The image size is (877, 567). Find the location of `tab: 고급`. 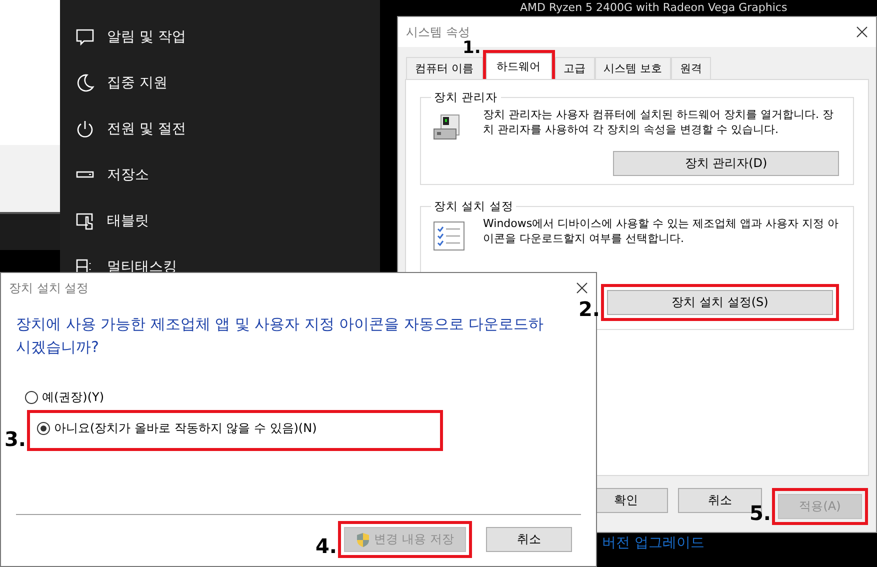

tab: 고급 is located at coordinates (574, 68).